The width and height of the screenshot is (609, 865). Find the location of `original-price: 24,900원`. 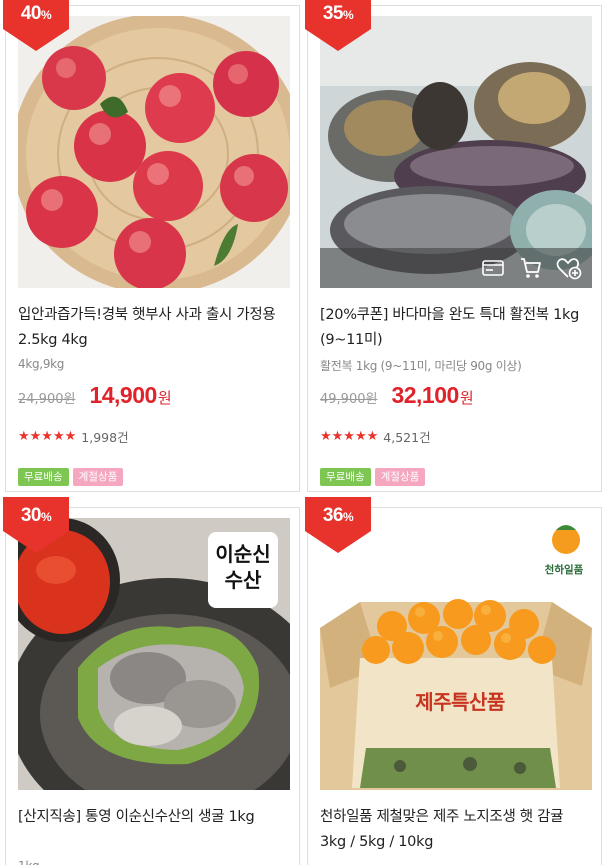

original-price: 24,900원 is located at coordinates (47, 399).